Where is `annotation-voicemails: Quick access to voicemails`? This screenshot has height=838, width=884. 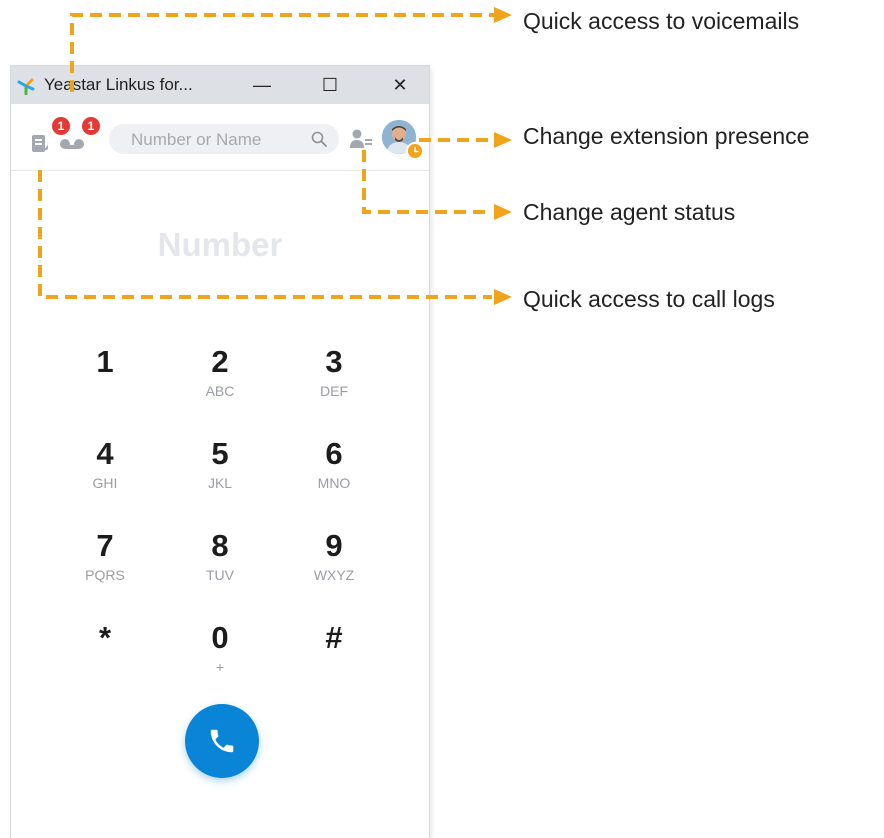
annotation-voicemails: Quick access to voicemails is located at coordinates (661, 21).